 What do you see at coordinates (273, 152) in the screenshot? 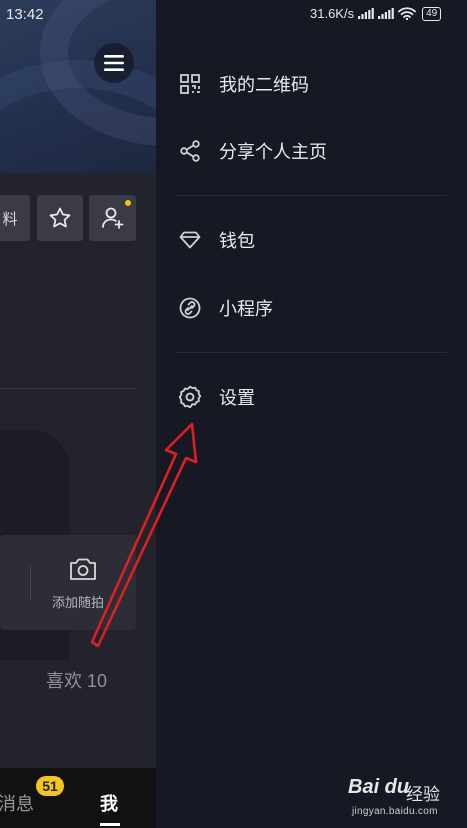
I see `drawer-item-label: 分享个人主页` at bounding box center [273, 152].